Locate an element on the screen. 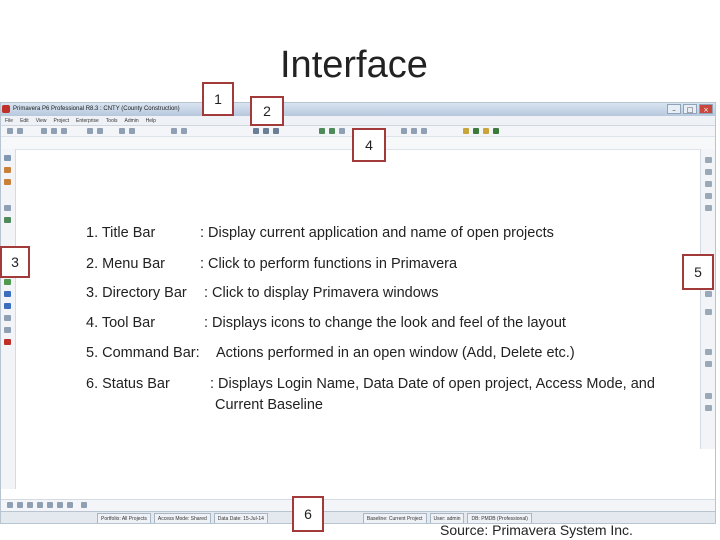 The height and width of the screenshot is (540, 720). slide-title: Interface is located at coordinates (354, 65).